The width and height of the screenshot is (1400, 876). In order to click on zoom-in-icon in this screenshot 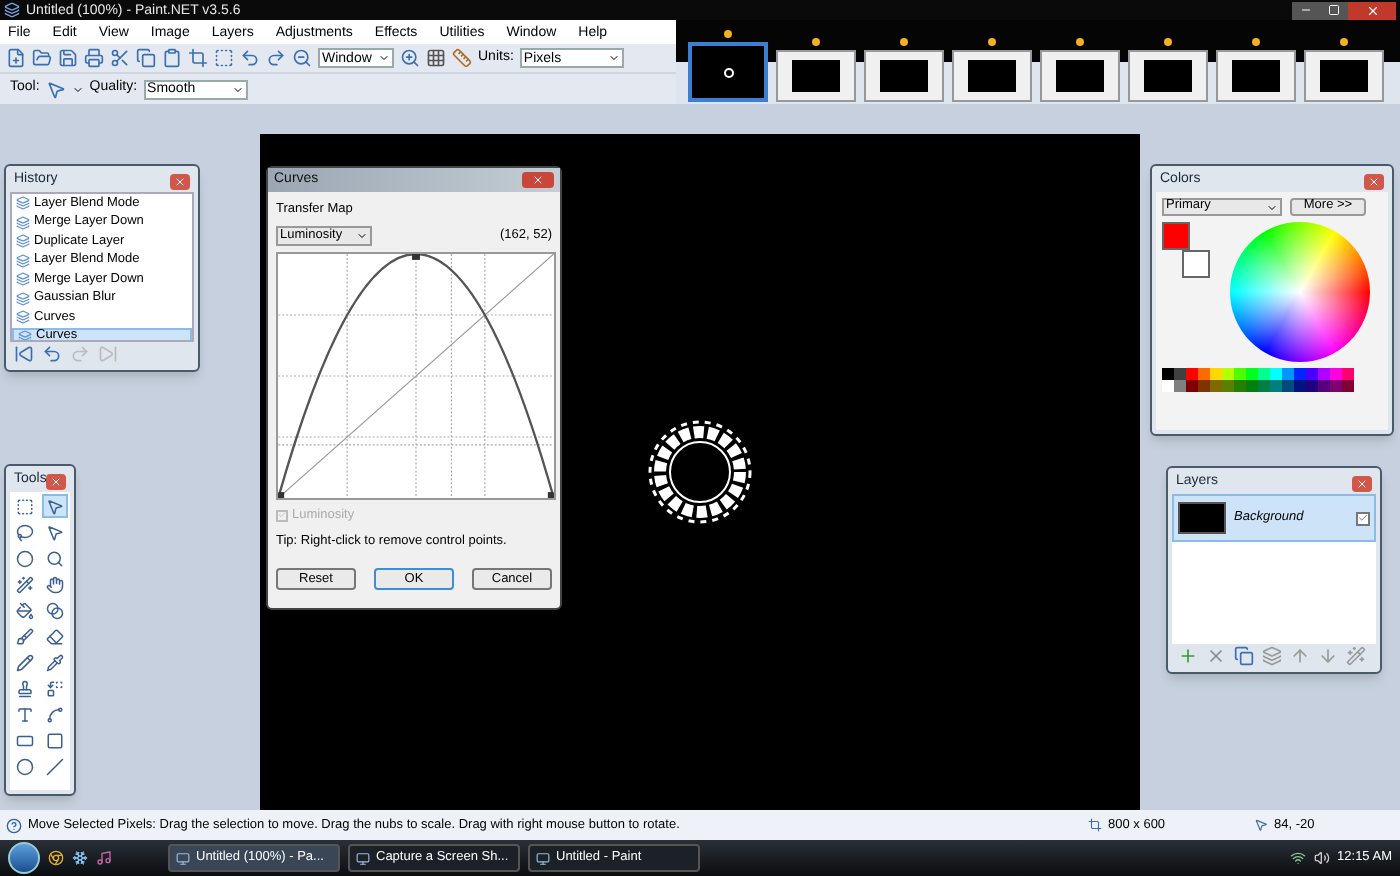, I will do `click(410, 58)`.